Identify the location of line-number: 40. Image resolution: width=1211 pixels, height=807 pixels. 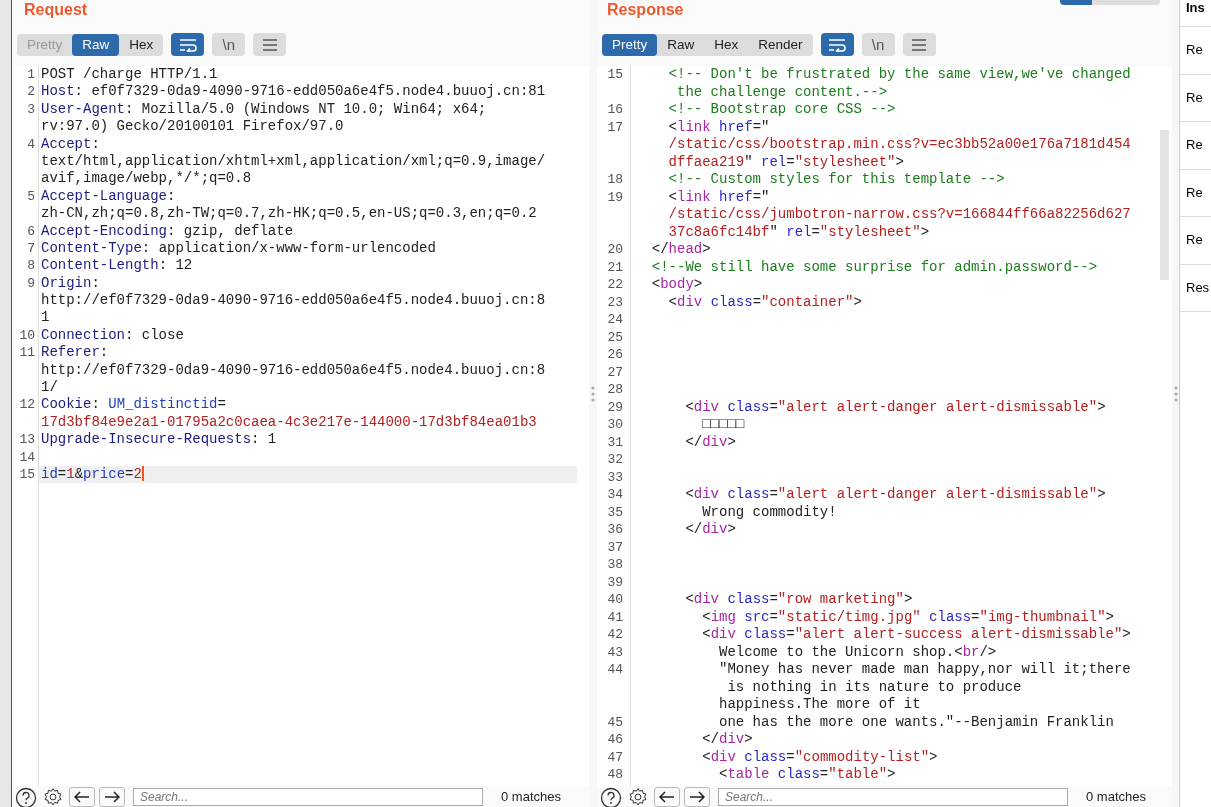
(614, 600).